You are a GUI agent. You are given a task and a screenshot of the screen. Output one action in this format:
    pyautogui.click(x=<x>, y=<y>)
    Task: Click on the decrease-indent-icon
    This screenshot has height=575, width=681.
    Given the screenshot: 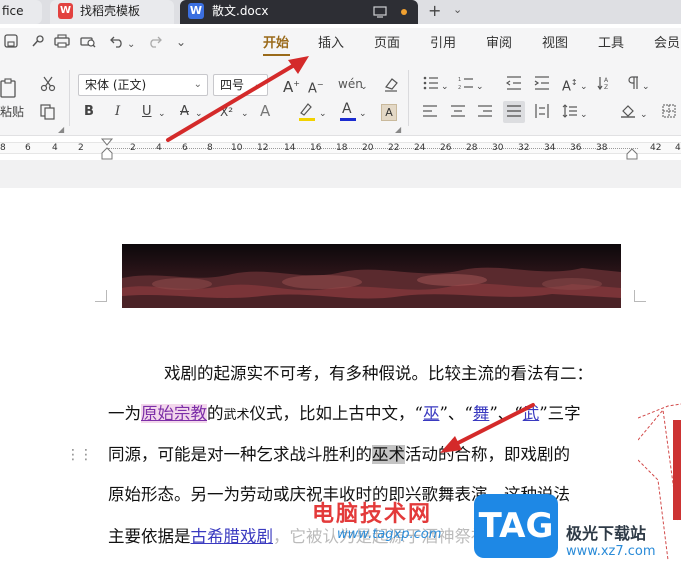 What is the action you would take?
    pyautogui.click(x=513, y=85)
    